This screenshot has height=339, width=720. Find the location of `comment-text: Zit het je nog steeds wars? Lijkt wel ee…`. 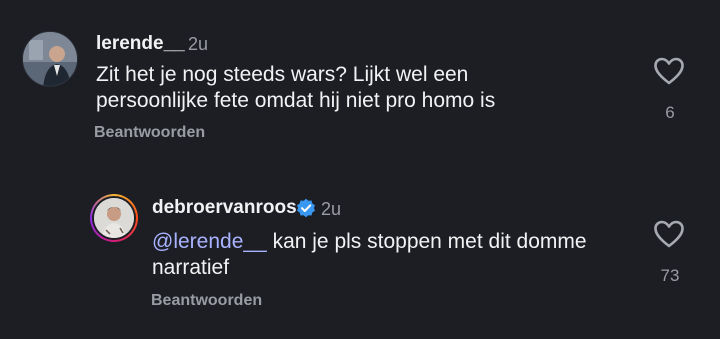

comment-text: Zit het je nog steeds wars? Lijkt wel ee… is located at coordinates (296, 87).